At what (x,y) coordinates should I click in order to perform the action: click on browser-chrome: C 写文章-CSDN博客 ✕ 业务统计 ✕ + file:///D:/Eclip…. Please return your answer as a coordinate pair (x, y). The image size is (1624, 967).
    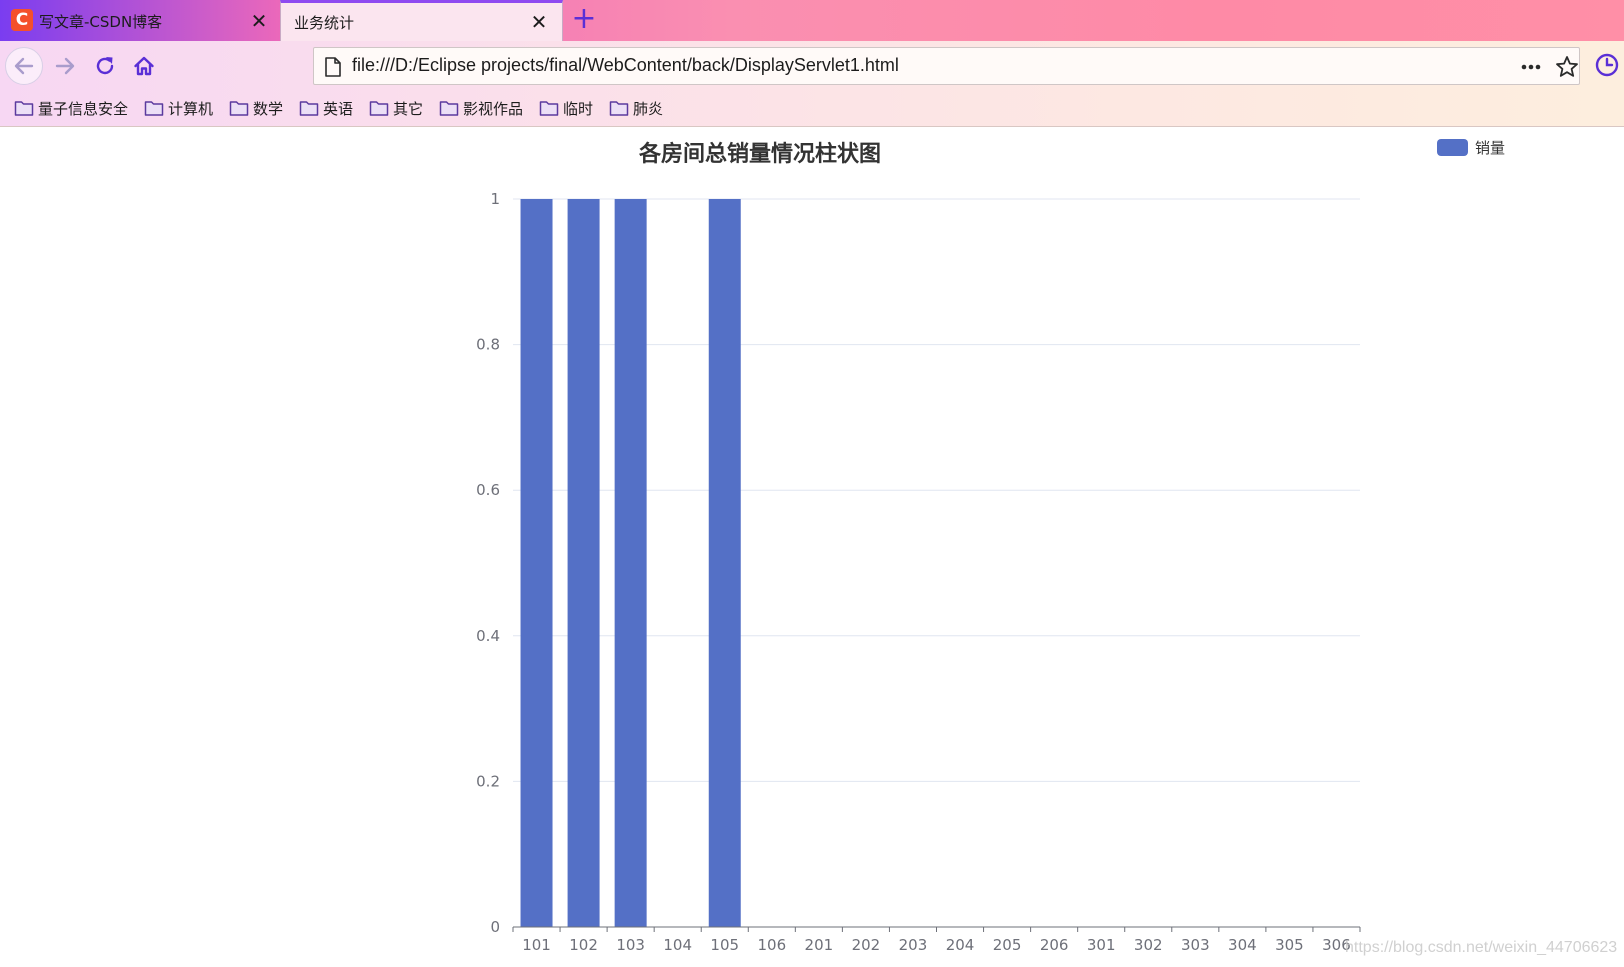
    Looking at the image, I should click on (812, 63).